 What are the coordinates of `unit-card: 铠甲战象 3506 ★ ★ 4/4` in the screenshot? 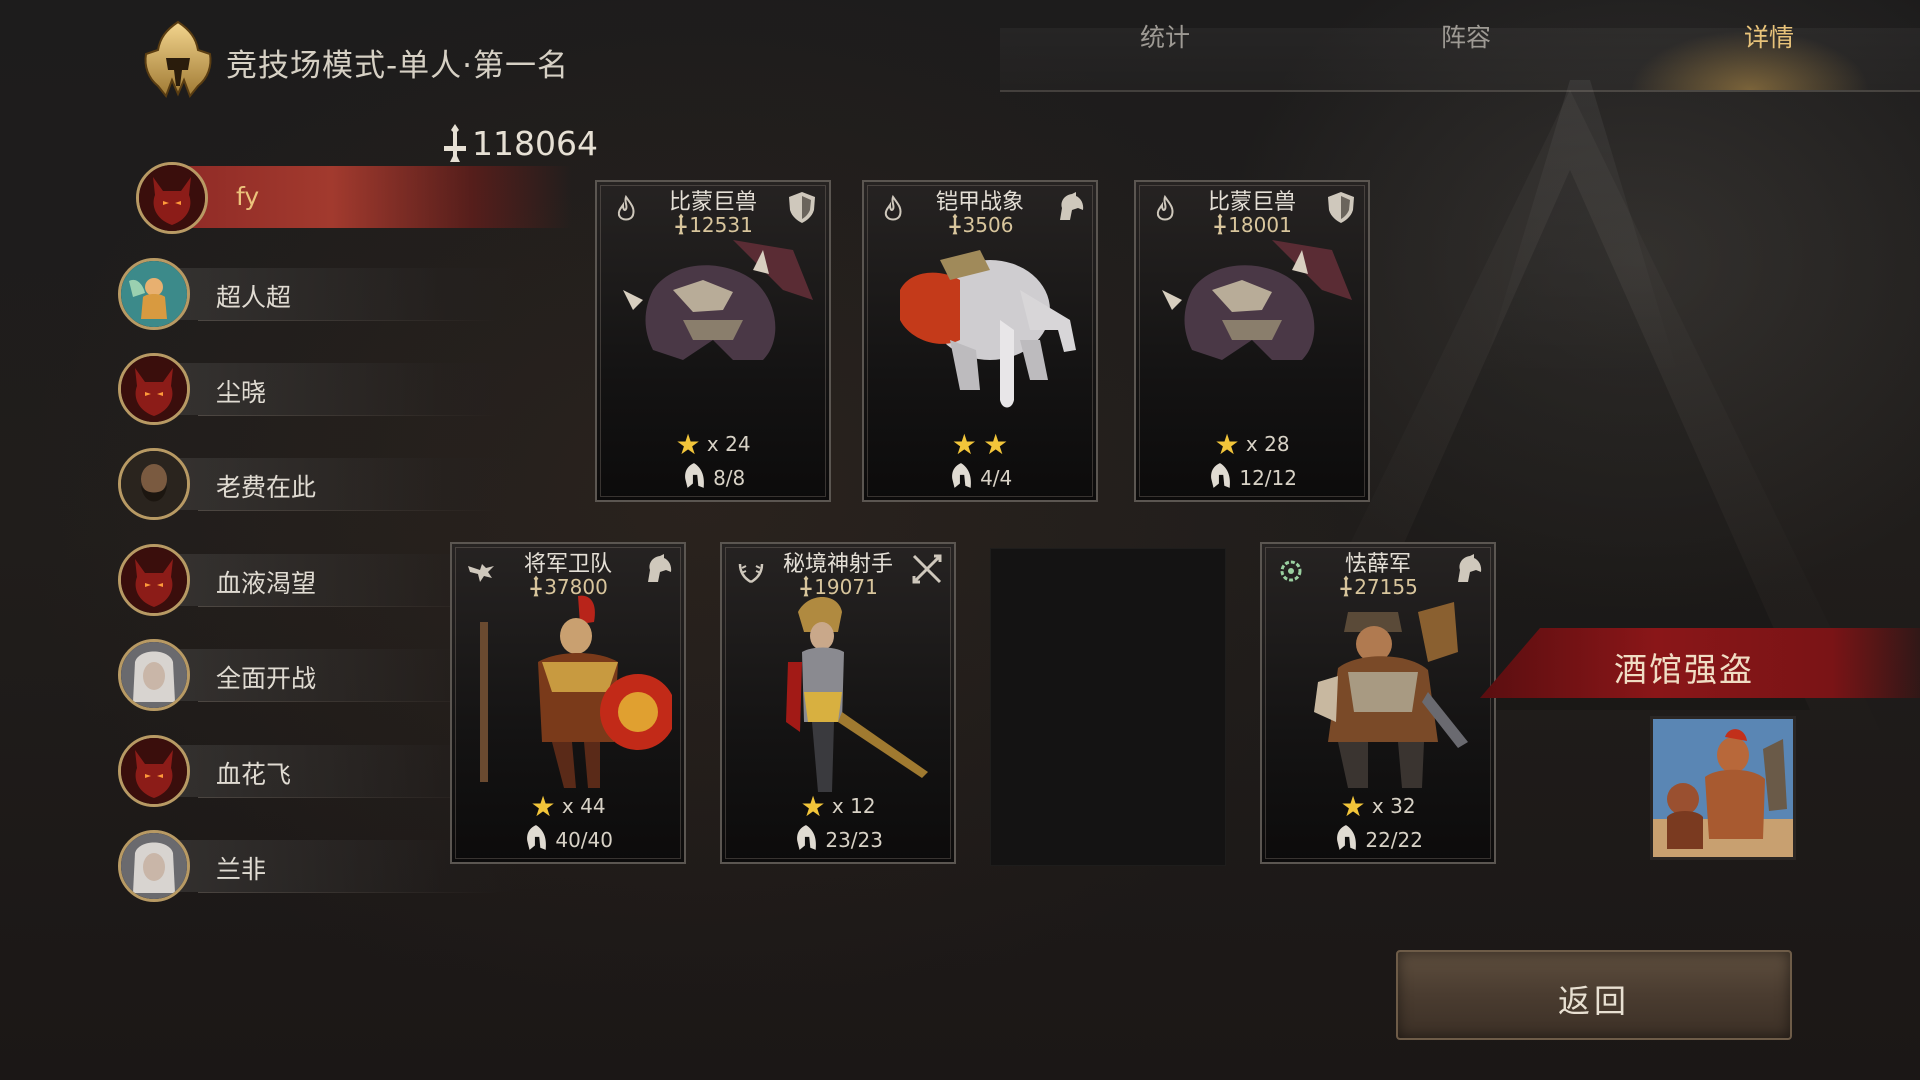 It's located at (980, 341).